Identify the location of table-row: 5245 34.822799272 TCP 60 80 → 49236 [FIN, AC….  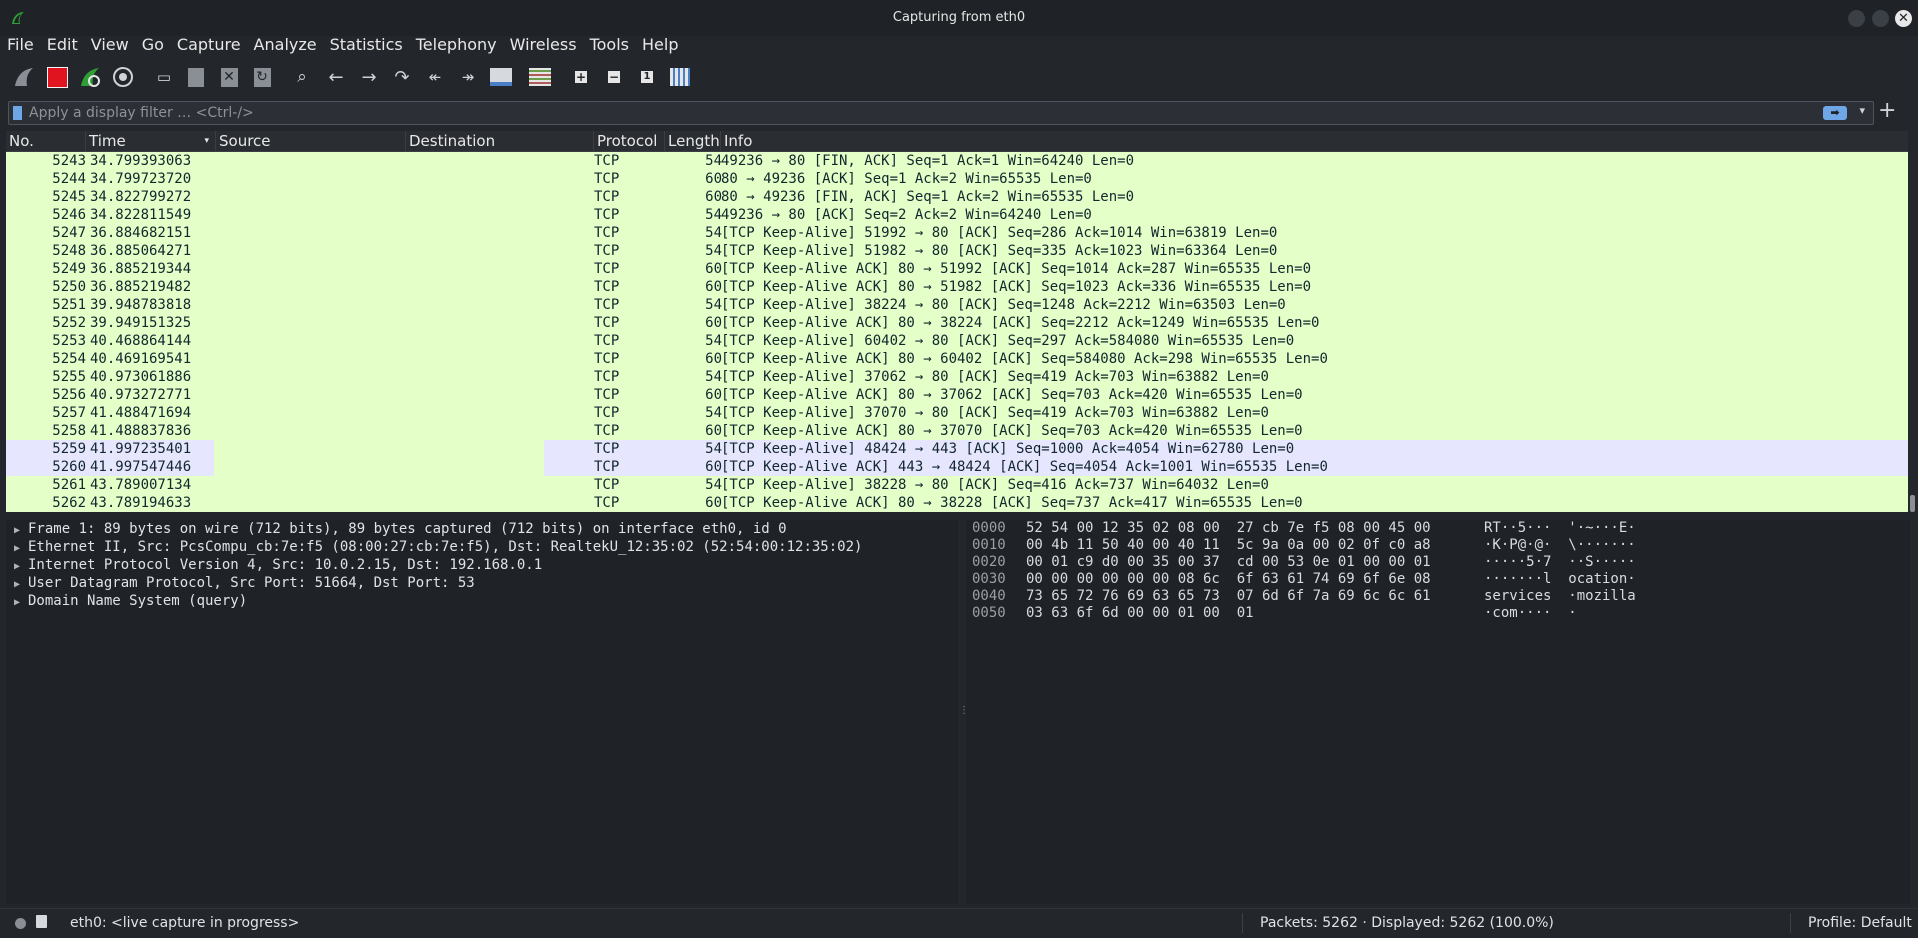
(957, 197).